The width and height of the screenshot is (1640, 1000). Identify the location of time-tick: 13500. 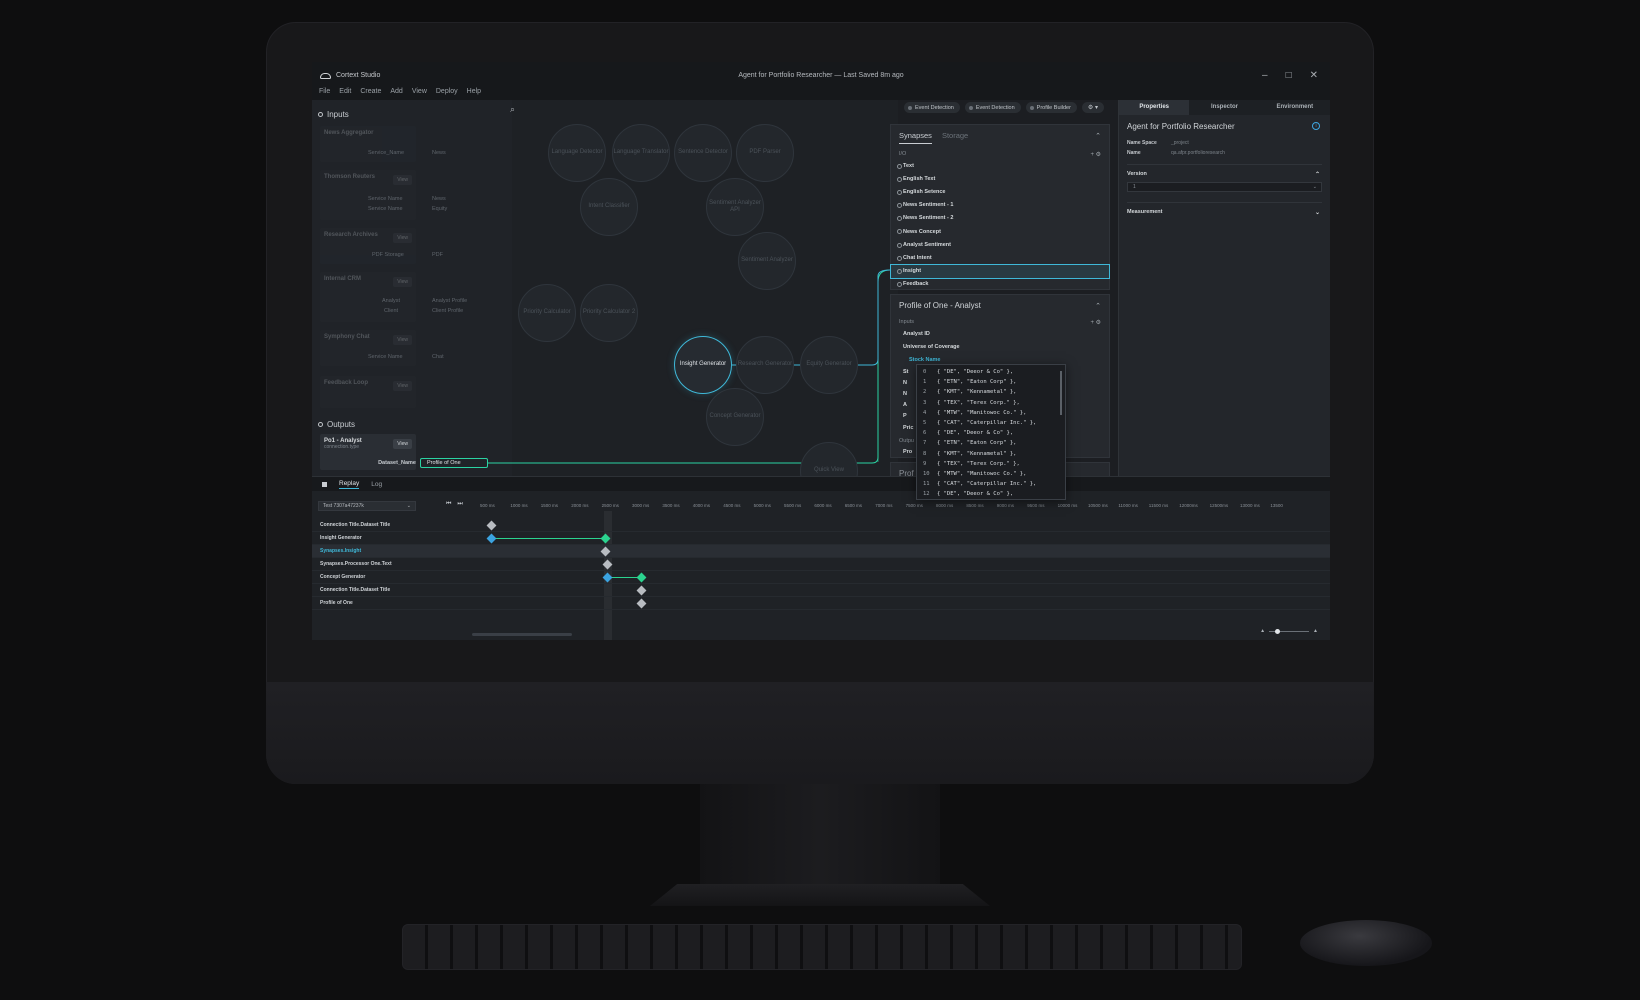
(1276, 505).